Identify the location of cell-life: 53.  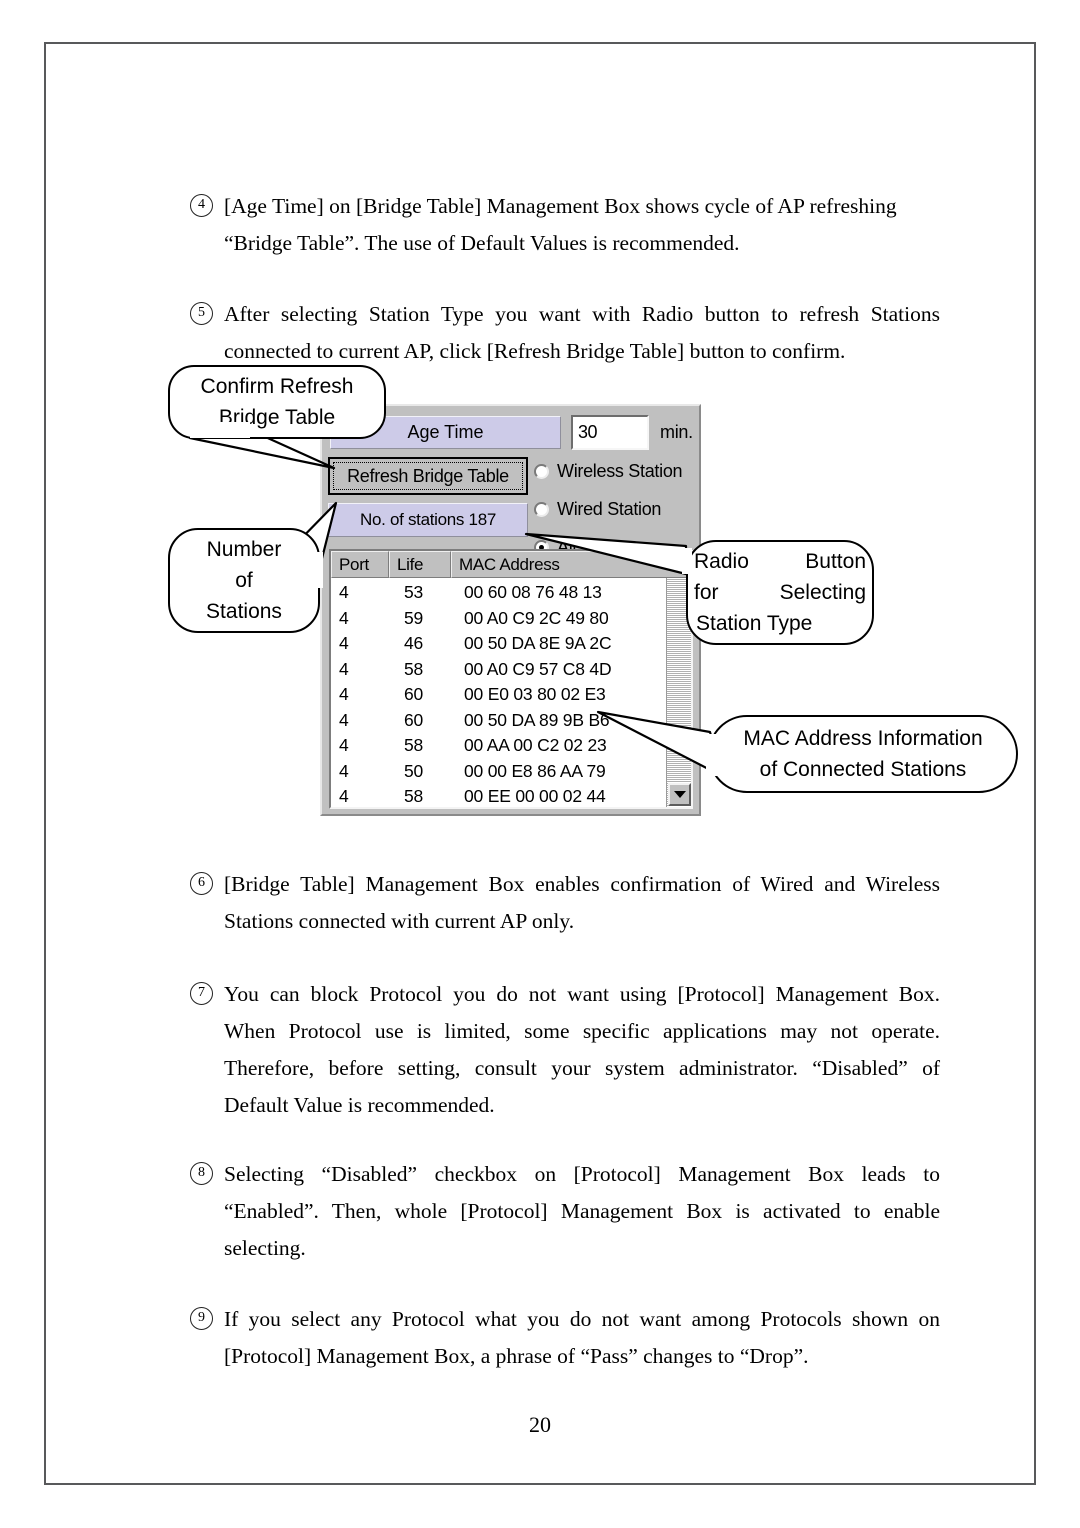
(414, 592).